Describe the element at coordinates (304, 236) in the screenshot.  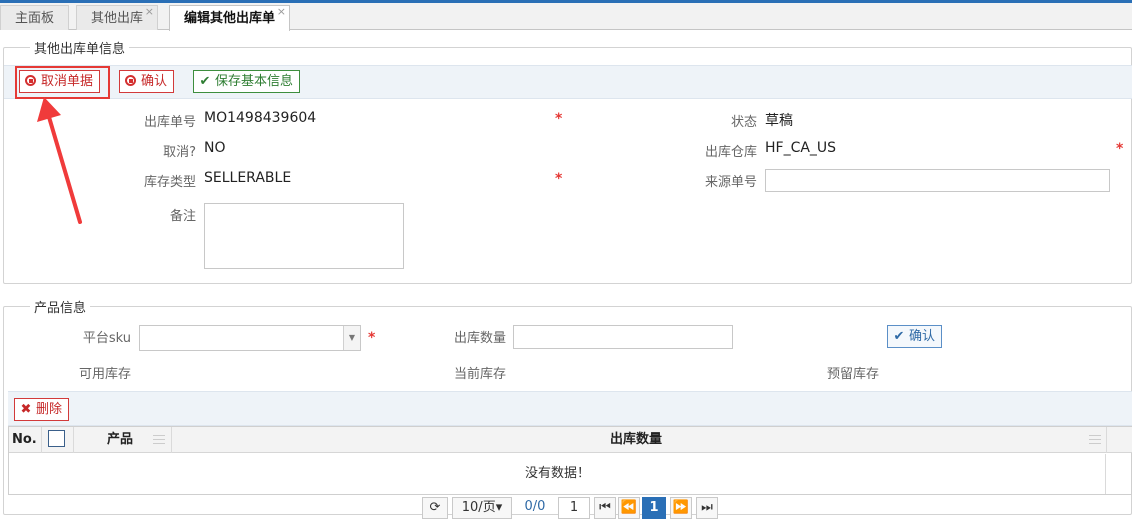
I see `remark-textarea` at that location.